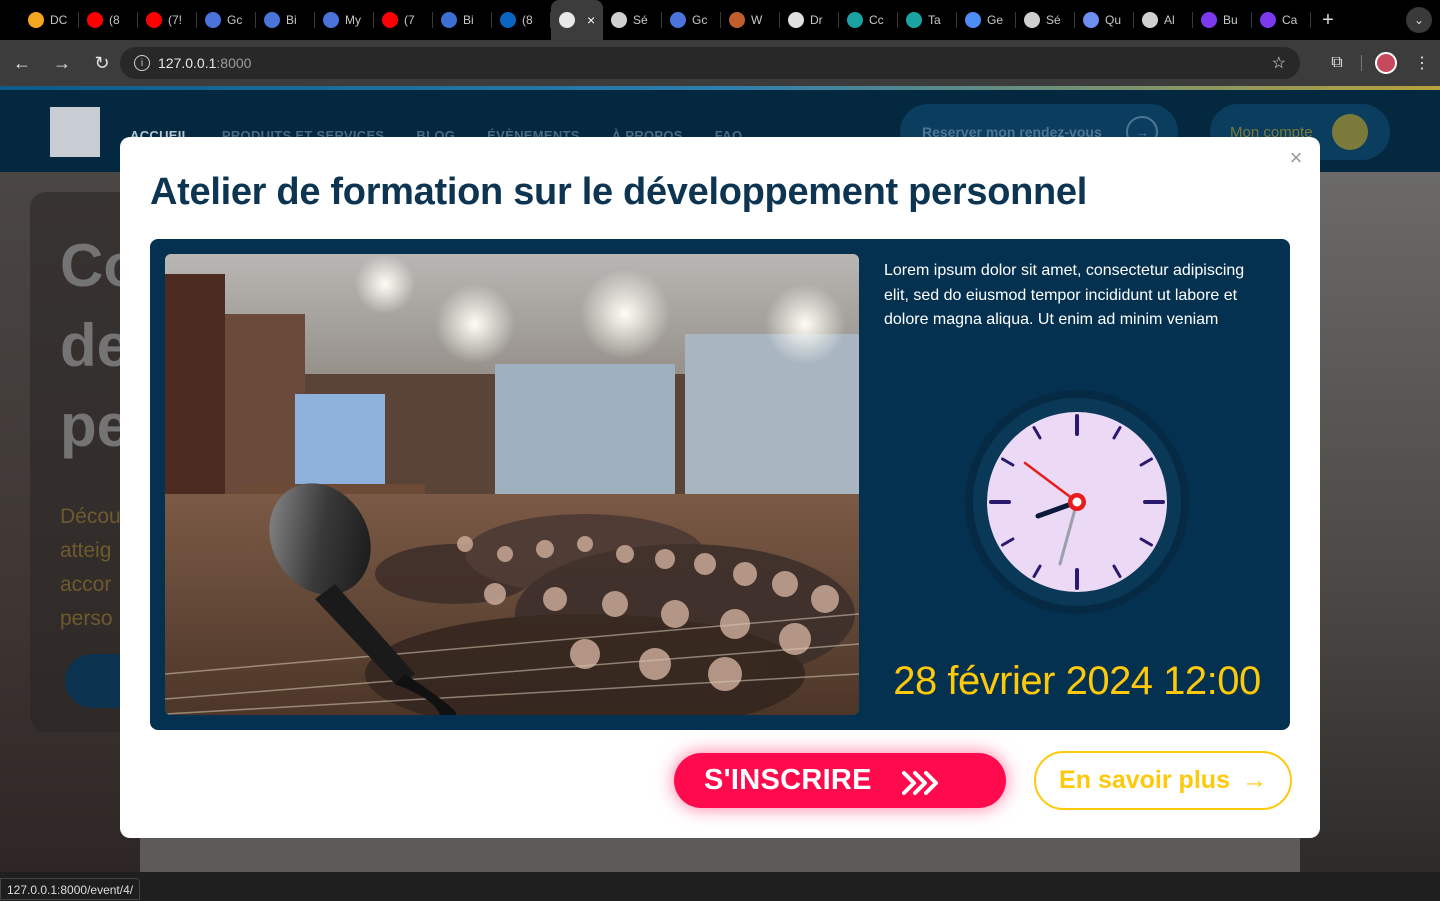 This screenshot has height=901, width=1440. Describe the element at coordinates (816, 20) in the screenshot. I see `tab-title: Dr` at that location.